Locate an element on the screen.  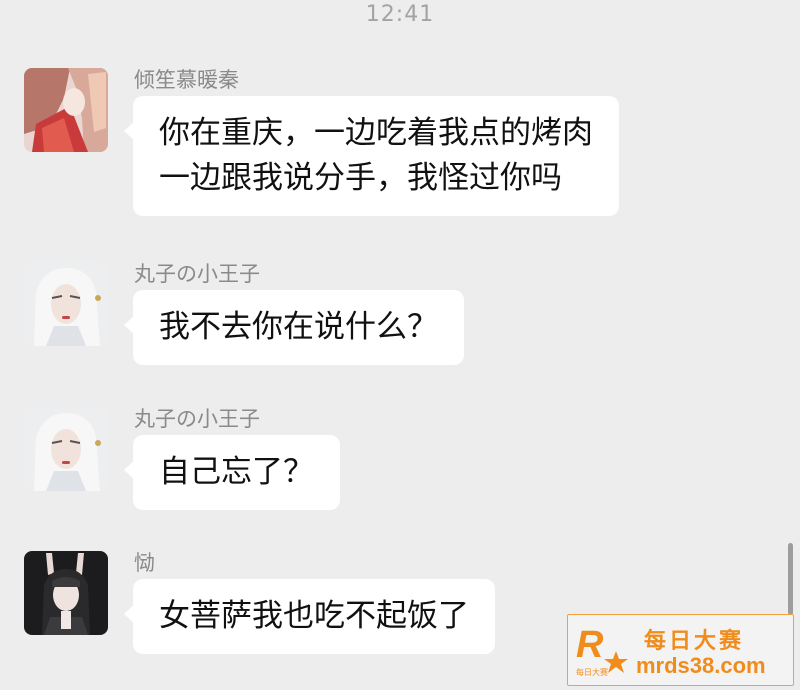
svg-text: R is located at coordinates (590, 645).